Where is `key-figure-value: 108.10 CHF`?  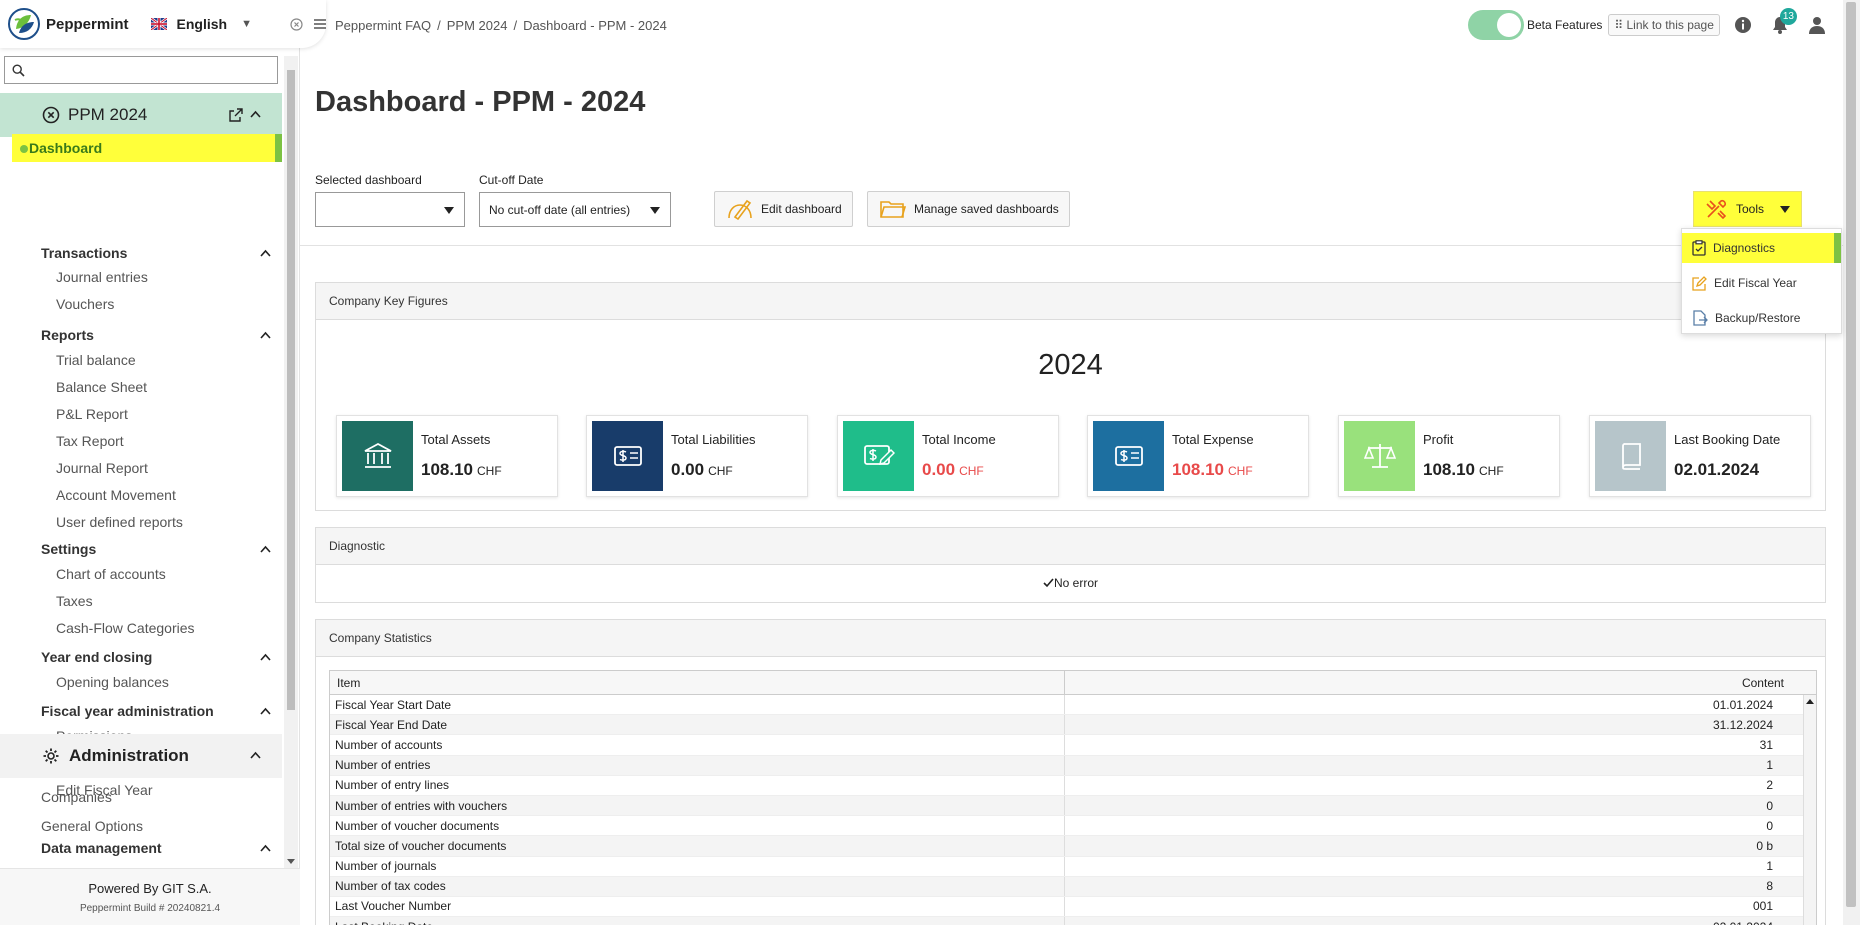 key-figure-value: 108.10 CHF is located at coordinates (461, 470).